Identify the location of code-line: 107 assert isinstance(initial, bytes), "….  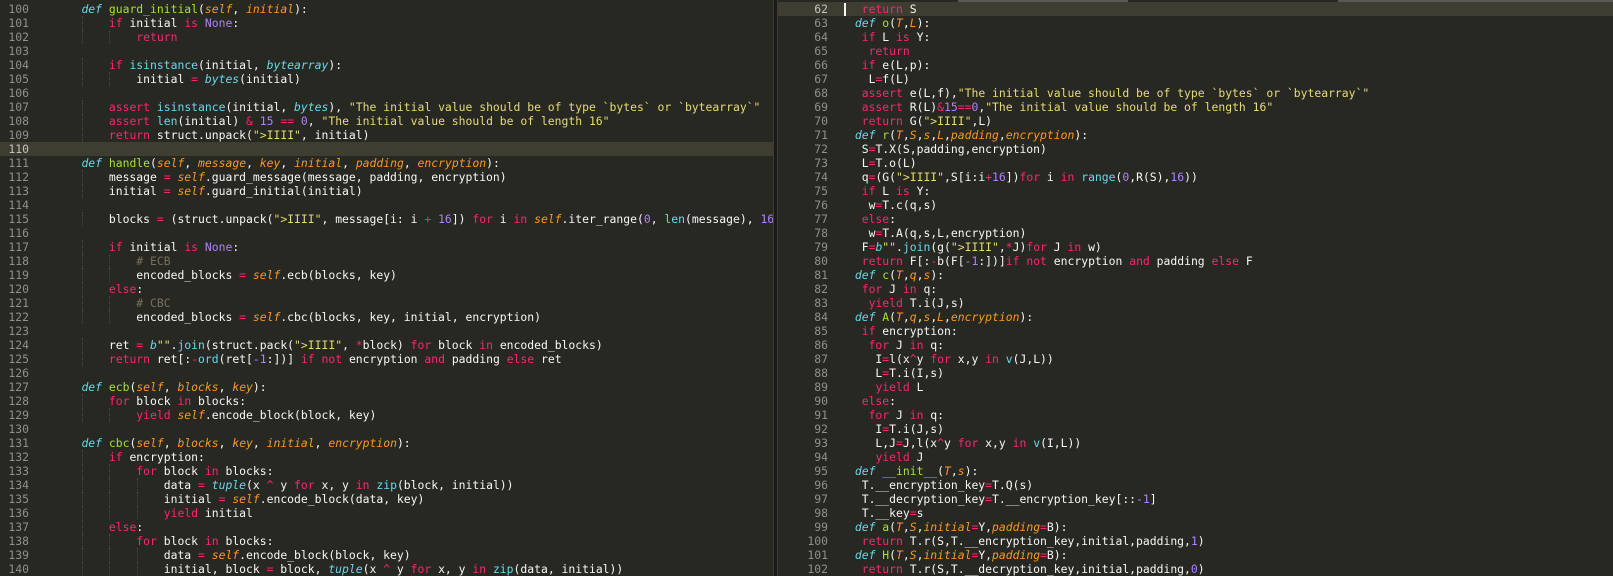
(386, 107).